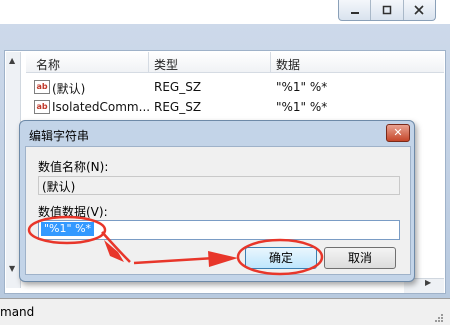 The image size is (450, 329). I want to click on scroll-down-arrow-icon: ▼, so click(12, 268).